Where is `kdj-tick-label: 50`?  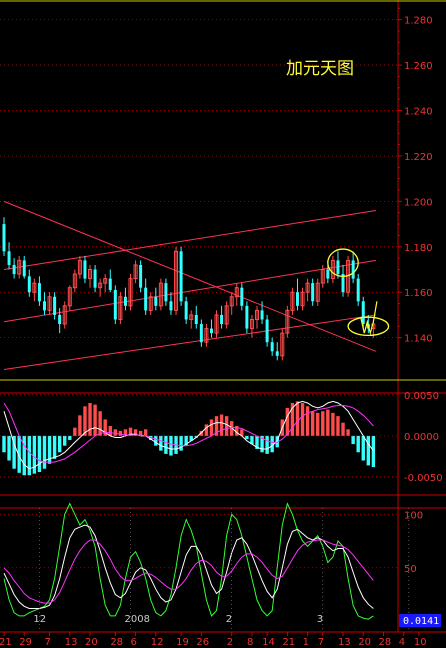 kdj-tick-label: 50 is located at coordinates (410, 569).